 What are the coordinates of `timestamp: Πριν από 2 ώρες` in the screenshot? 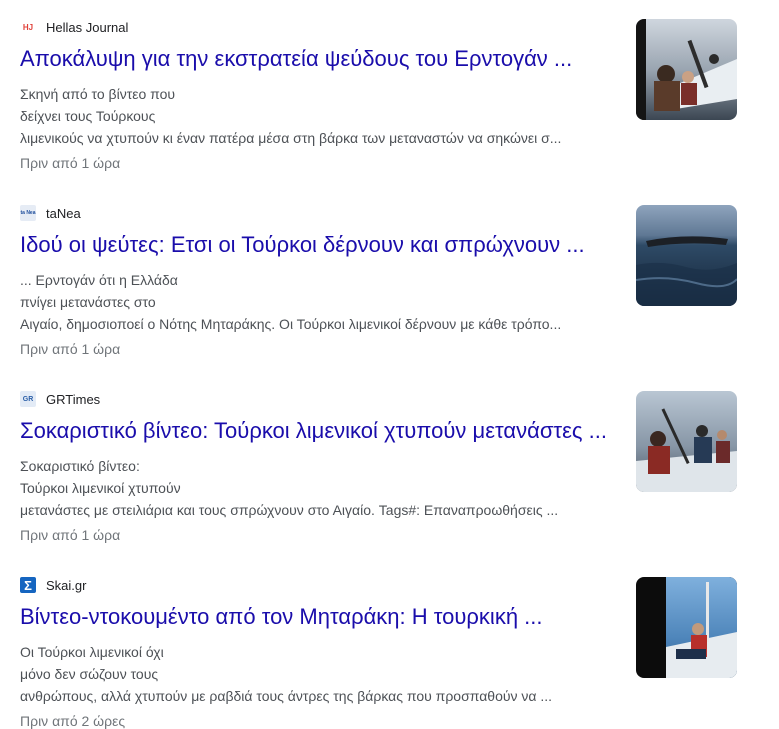 It's located at (73, 721).